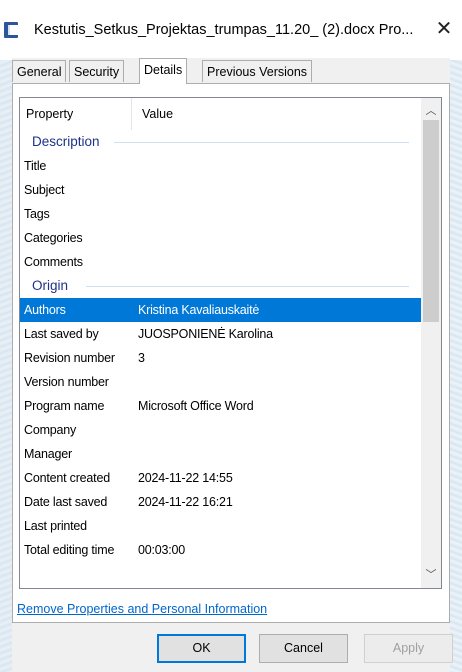 This screenshot has height=672, width=462. What do you see at coordinates (67, 478) in the screenshot?
I see `property-name: Content created` at bounding box center [67, 478].